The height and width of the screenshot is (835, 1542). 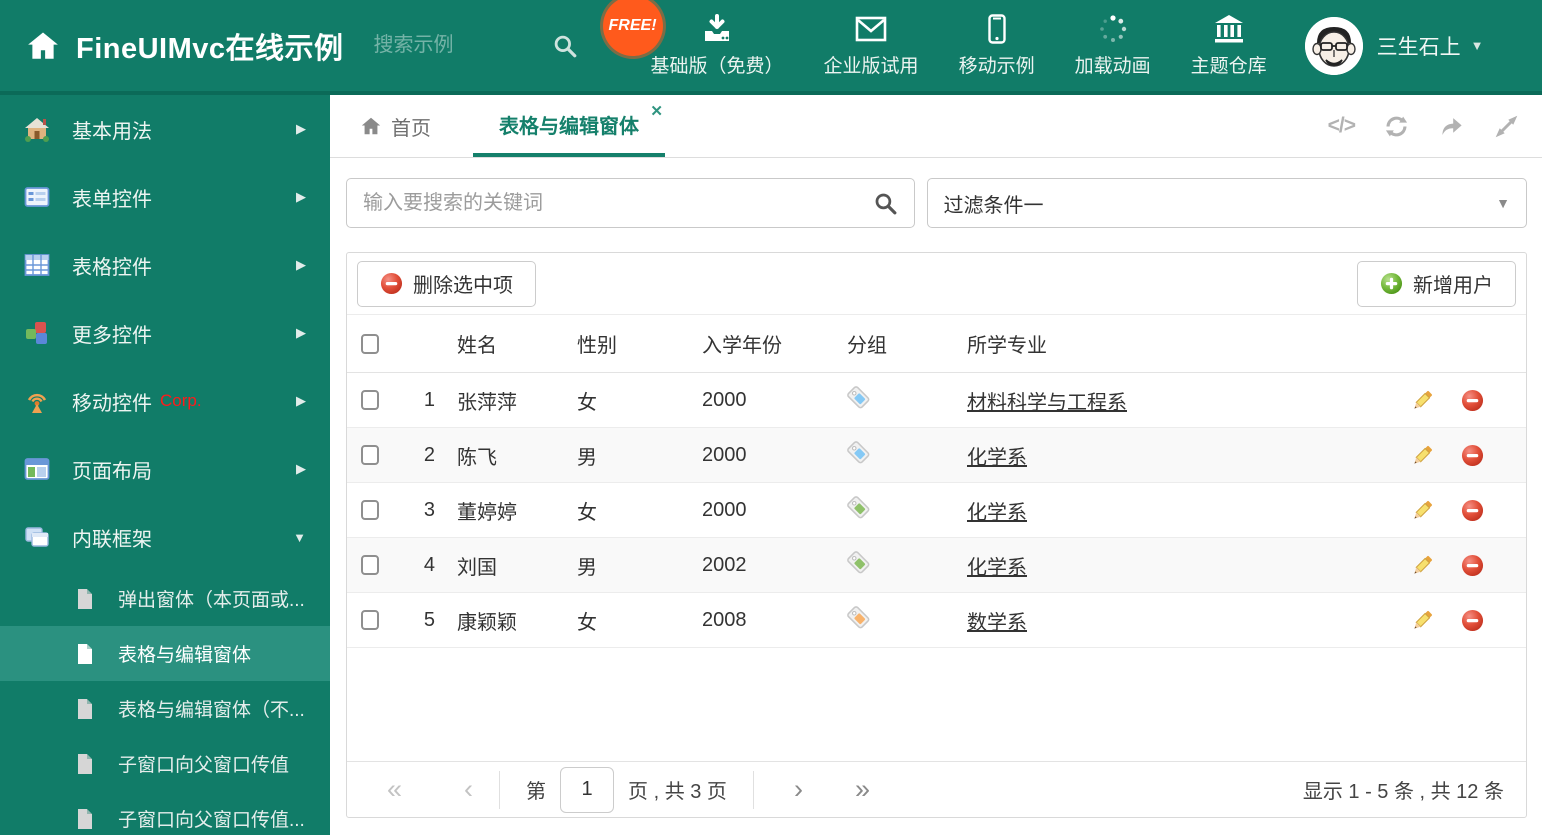 I want to click on avatar, so click(x=1333, y=45).